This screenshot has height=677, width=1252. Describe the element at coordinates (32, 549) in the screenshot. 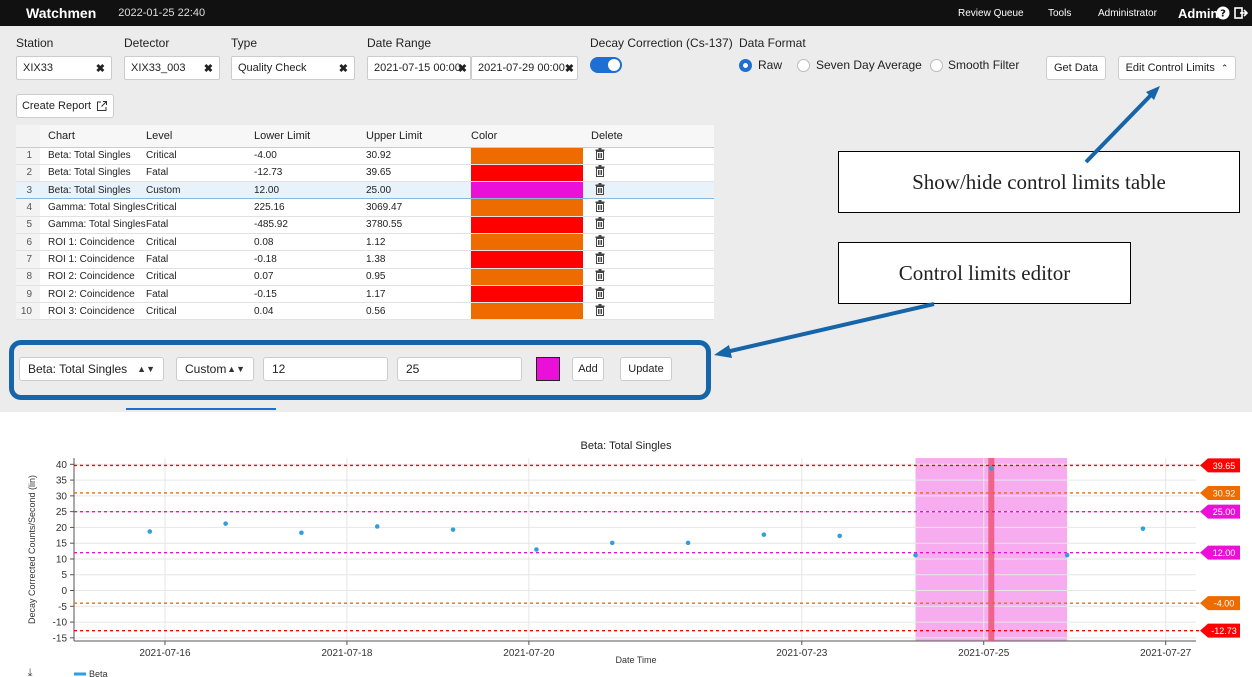

I see `y-axis-label: Decay Corrected Counts/Second (lin)` at that location.